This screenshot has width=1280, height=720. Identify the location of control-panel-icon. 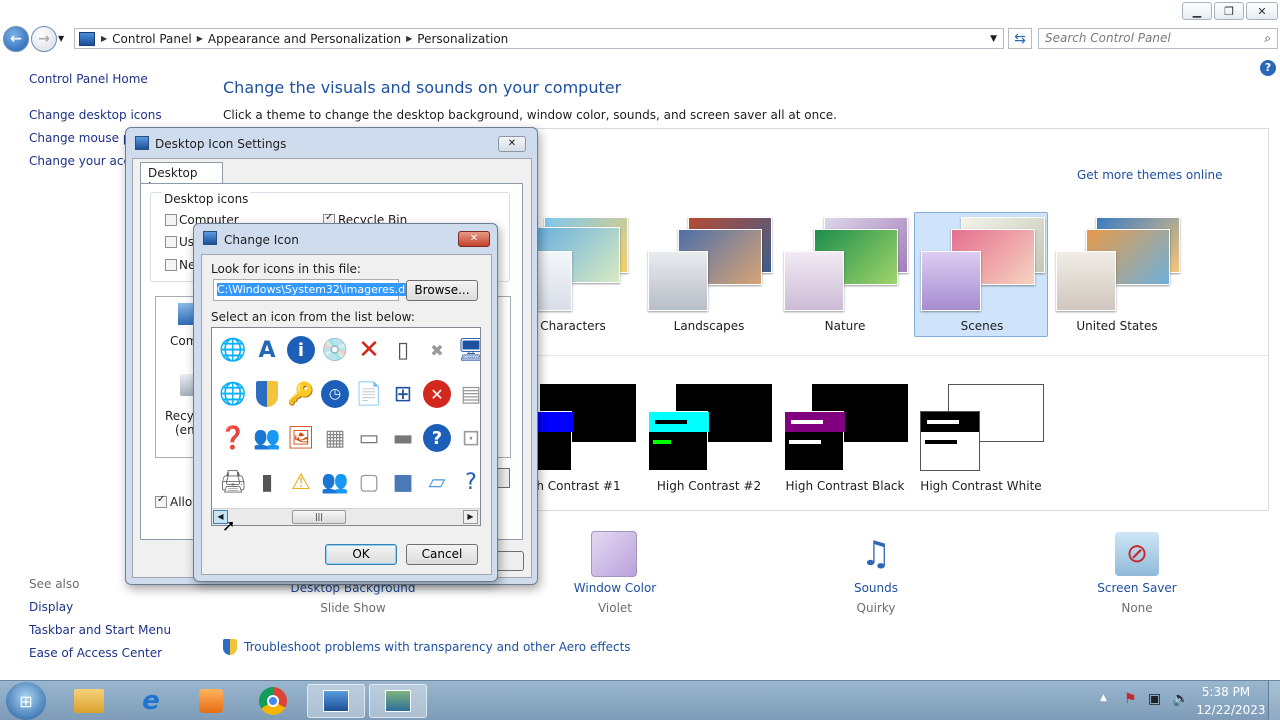
(87, 38).